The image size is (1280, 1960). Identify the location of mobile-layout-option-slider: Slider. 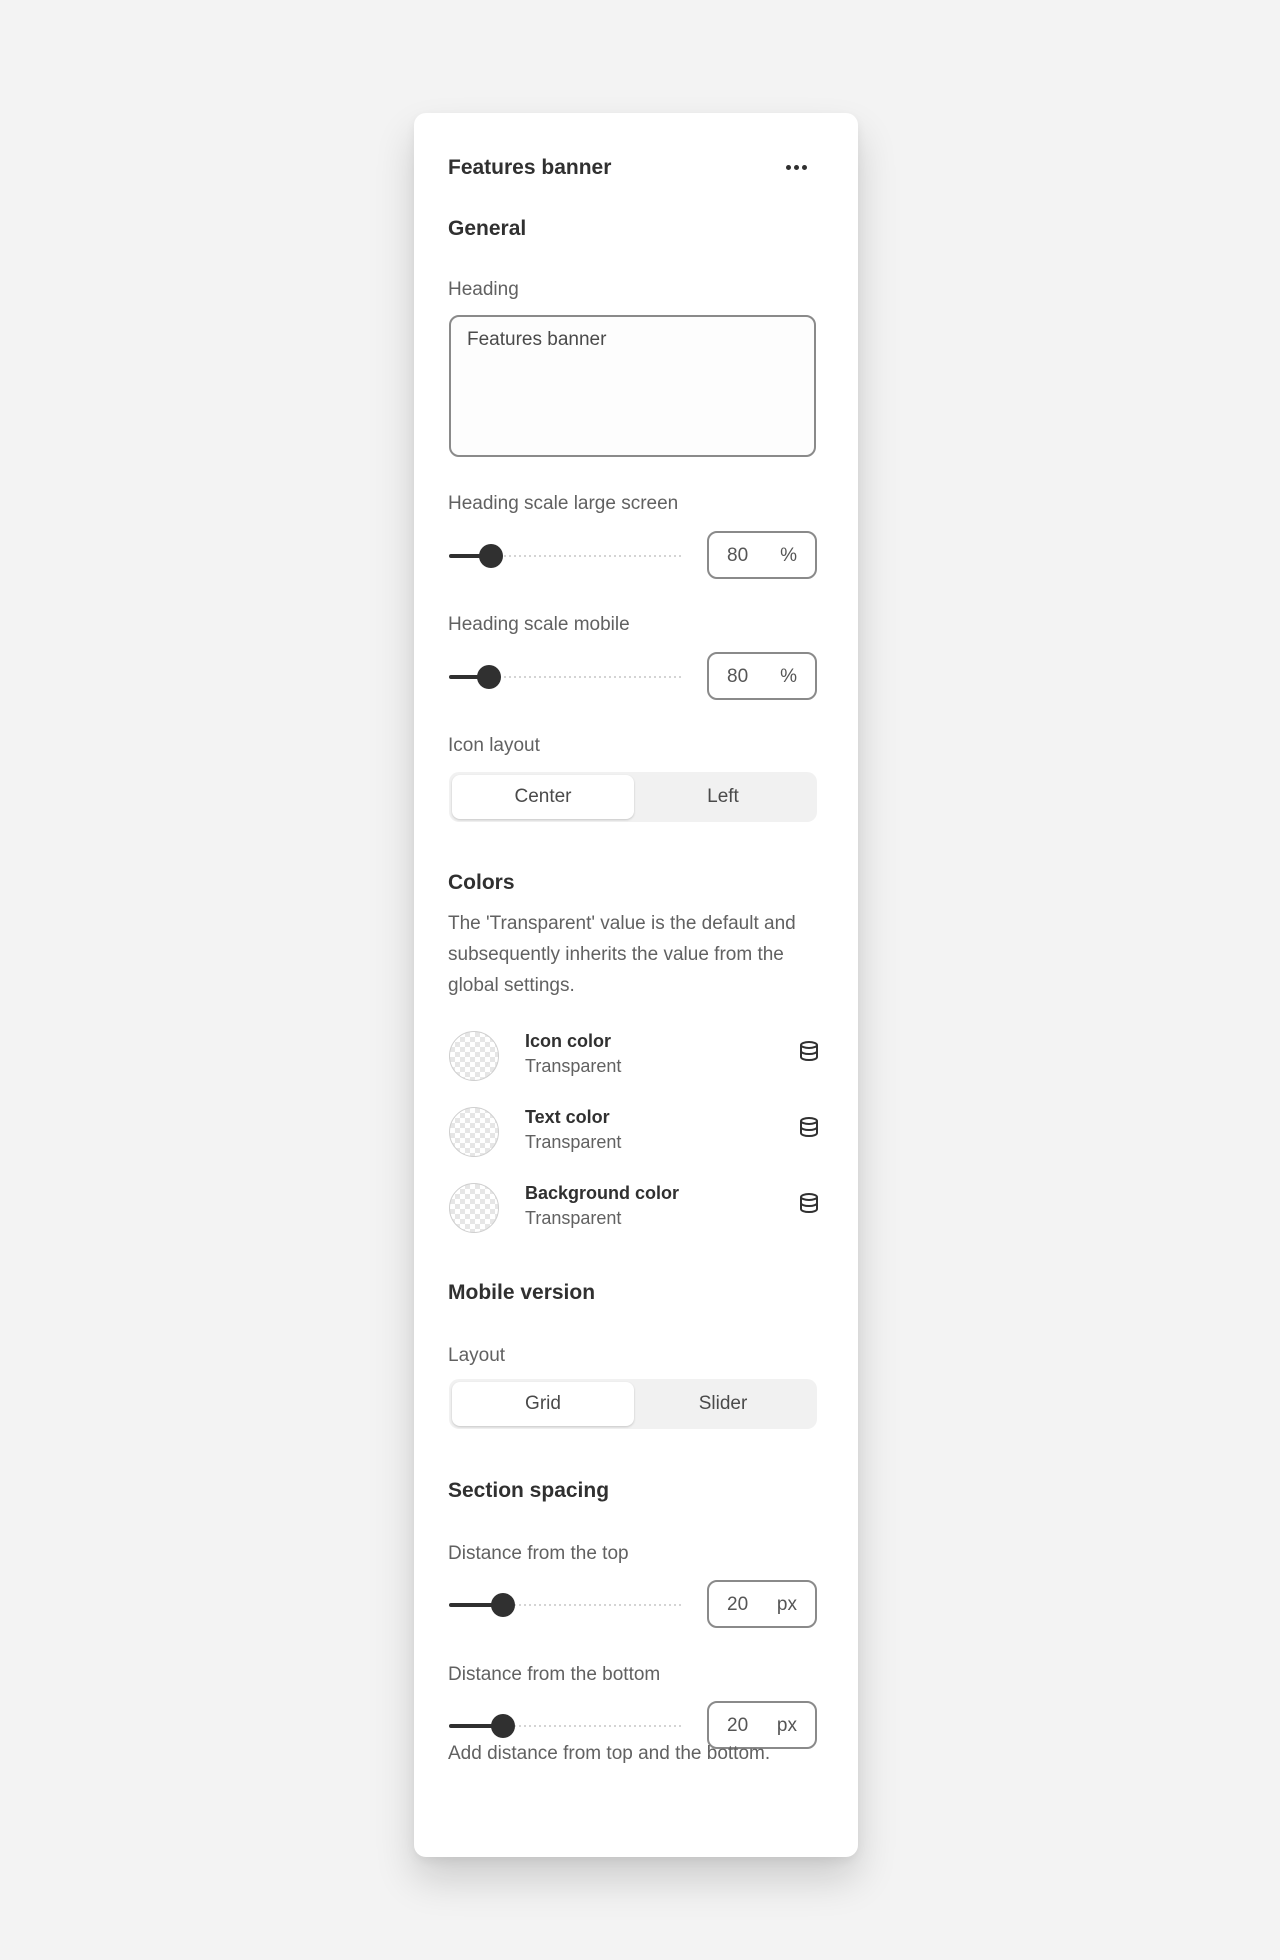
(723, 1404).